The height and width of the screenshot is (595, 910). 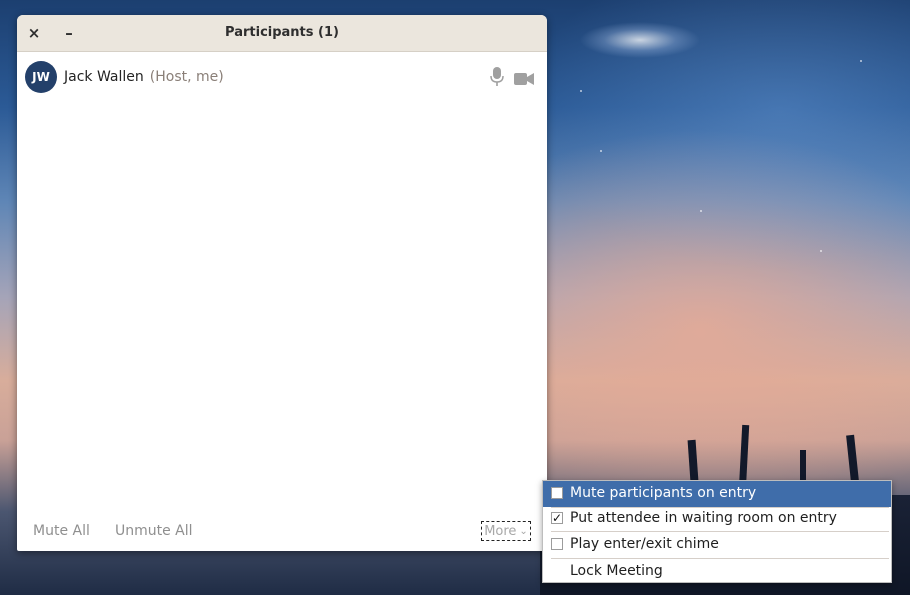 I want to click on avatar: JW, so click(x=41, y=77).